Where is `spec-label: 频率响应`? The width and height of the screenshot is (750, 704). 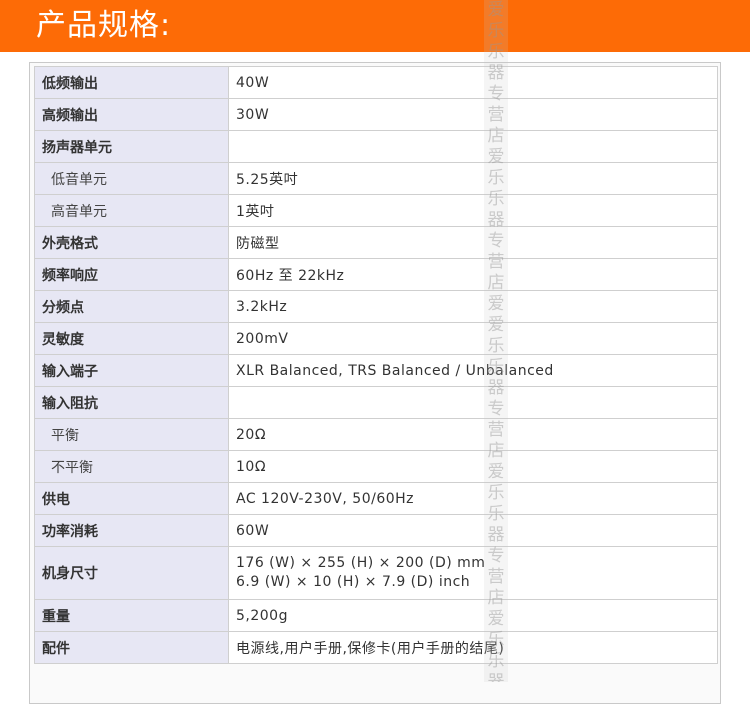
spec-label: 频率响应 is located at coordinates (131, 274).